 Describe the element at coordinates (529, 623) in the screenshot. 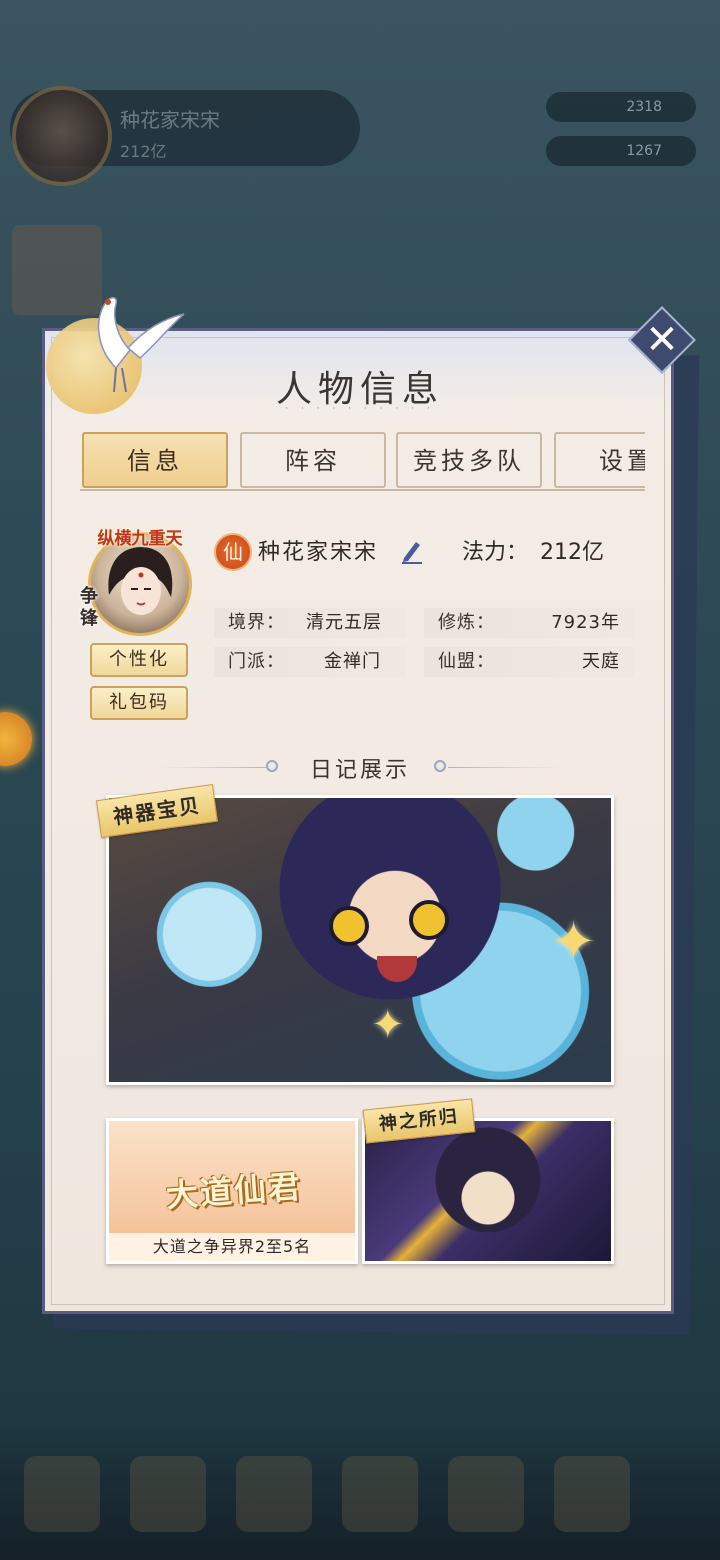

I see `stat-row-cultivation: 修炼： 7923年` at that location.